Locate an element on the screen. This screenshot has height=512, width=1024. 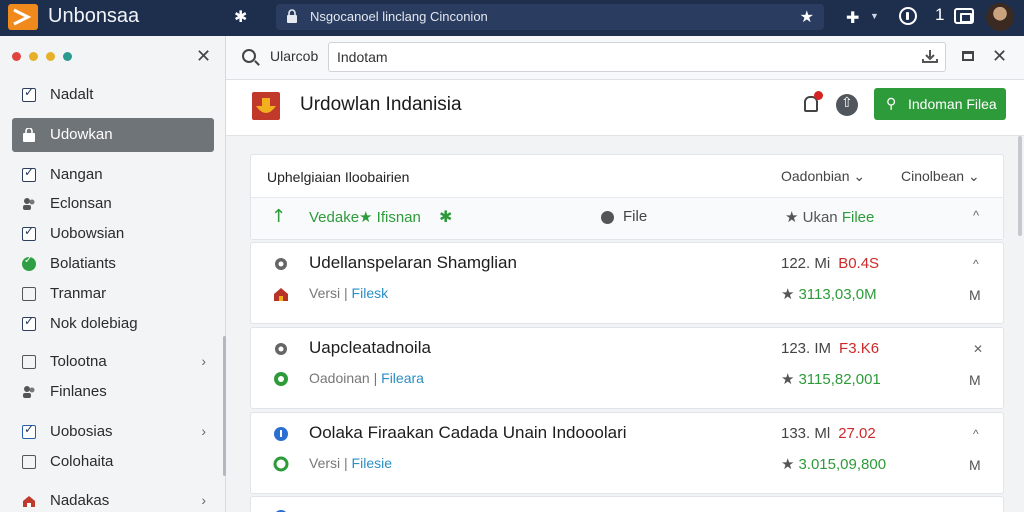
sidebar-item: Uobosias › is located at coordinates (113, 432).